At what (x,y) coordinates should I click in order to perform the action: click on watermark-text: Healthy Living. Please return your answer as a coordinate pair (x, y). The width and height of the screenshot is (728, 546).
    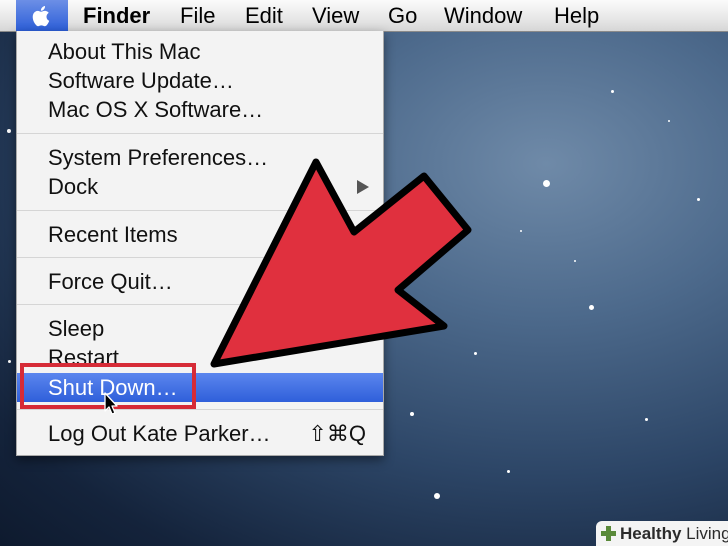
    Looking at the image, I should click on (674, 533).